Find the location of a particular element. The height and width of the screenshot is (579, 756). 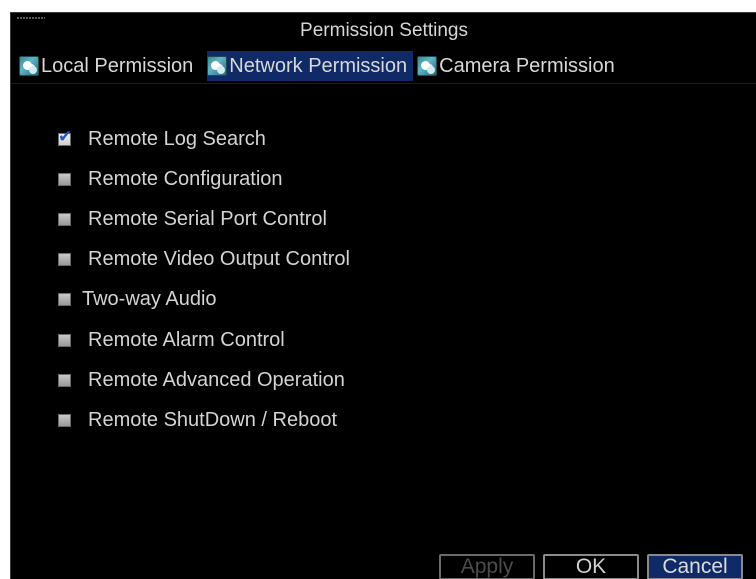

permission-label: Remote Configuration is located at coordinates (185, 178).